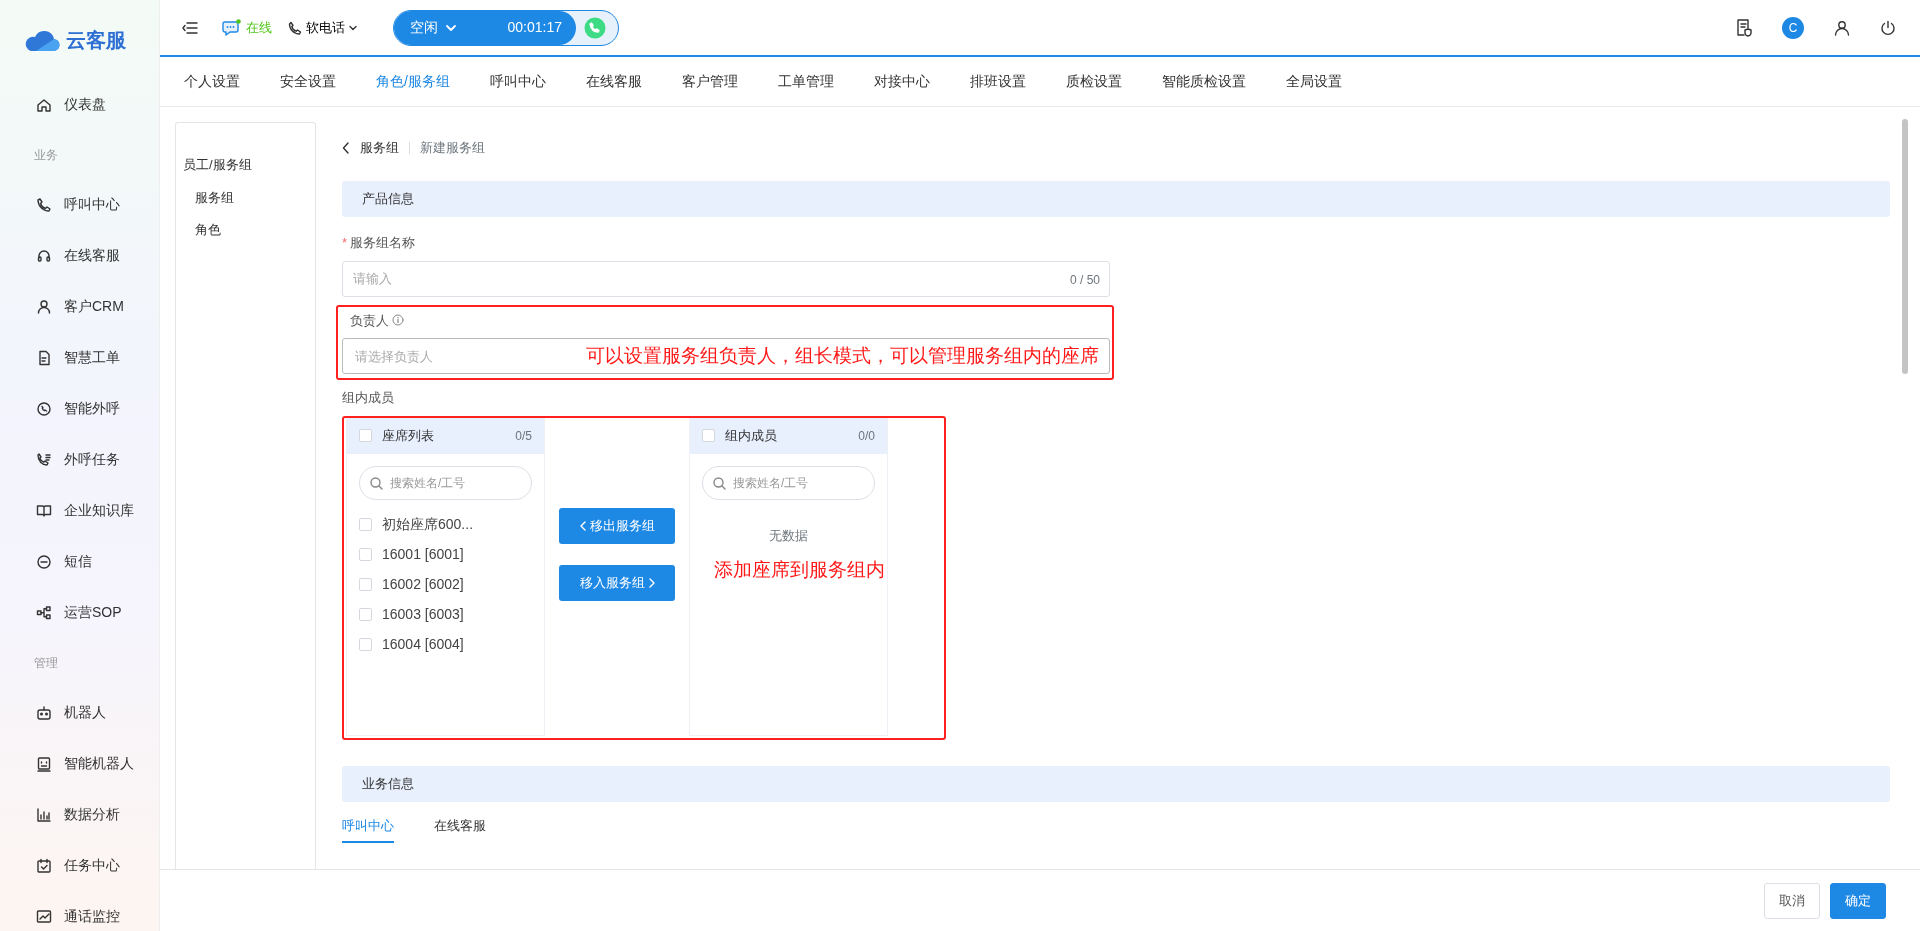 The height and width of the screenshot is (931, 1920). Describe the element at coordinates (1116, 783) in the screenshot. I see `section-header: 业务信息` at that location.